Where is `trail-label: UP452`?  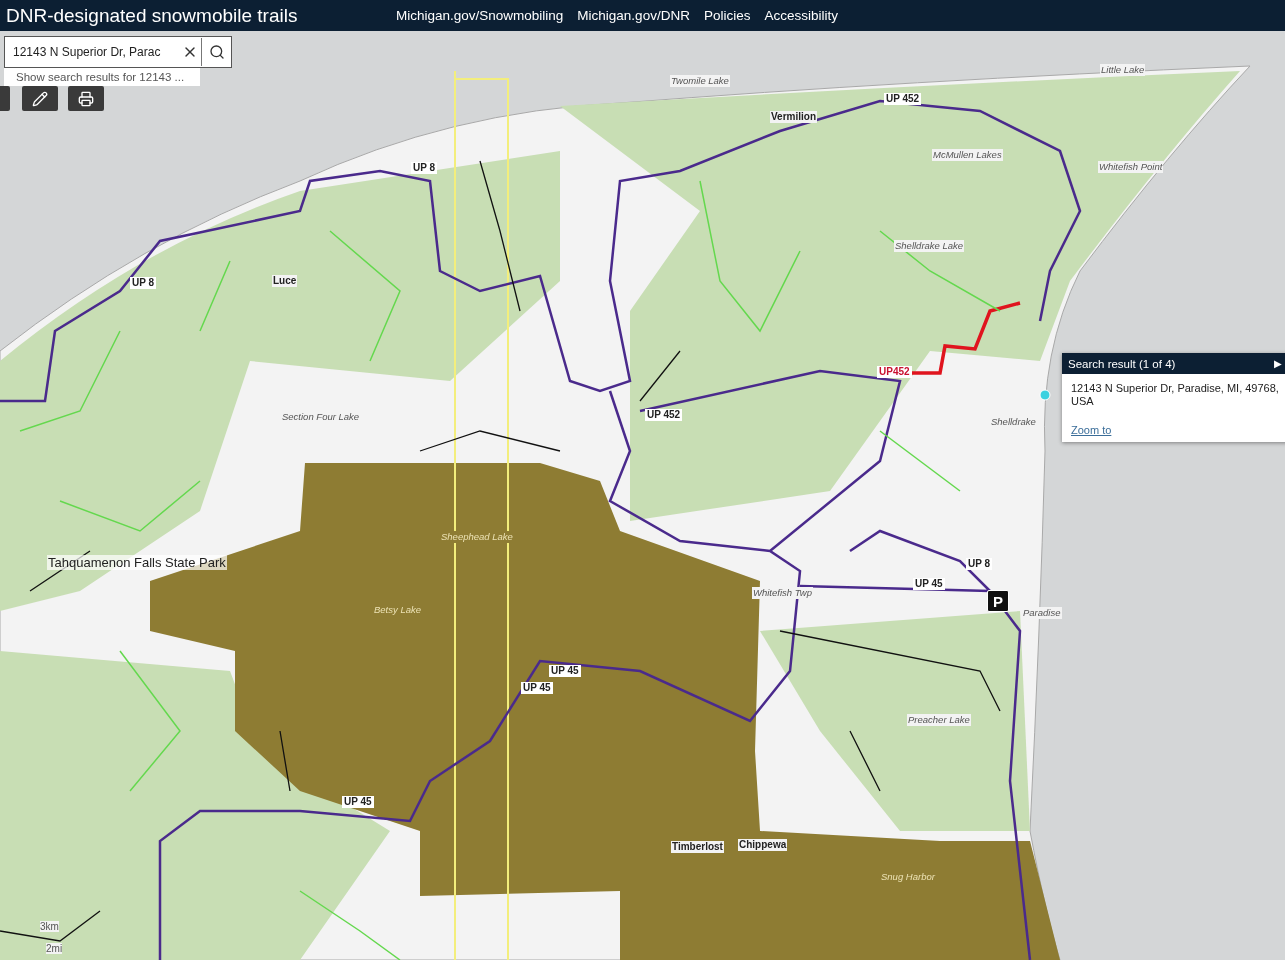
trail-label: UP452 is located at coordinates (894, 372).